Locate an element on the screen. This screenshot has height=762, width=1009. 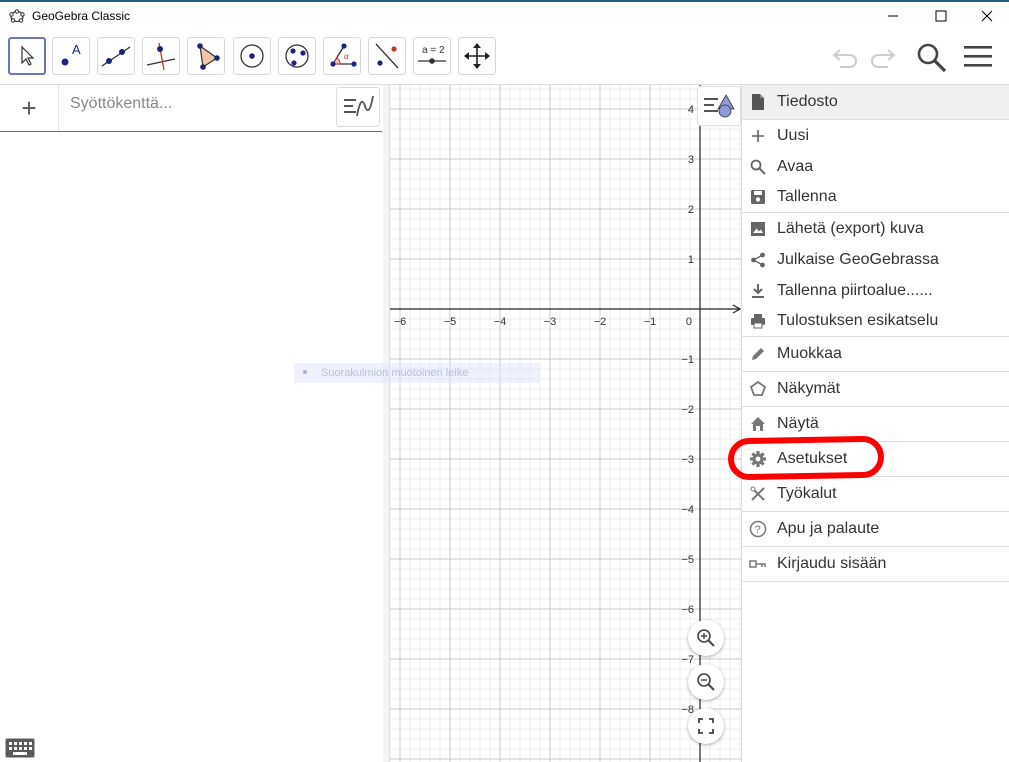
move-arrows-icon is located at coordinates (477, 56).